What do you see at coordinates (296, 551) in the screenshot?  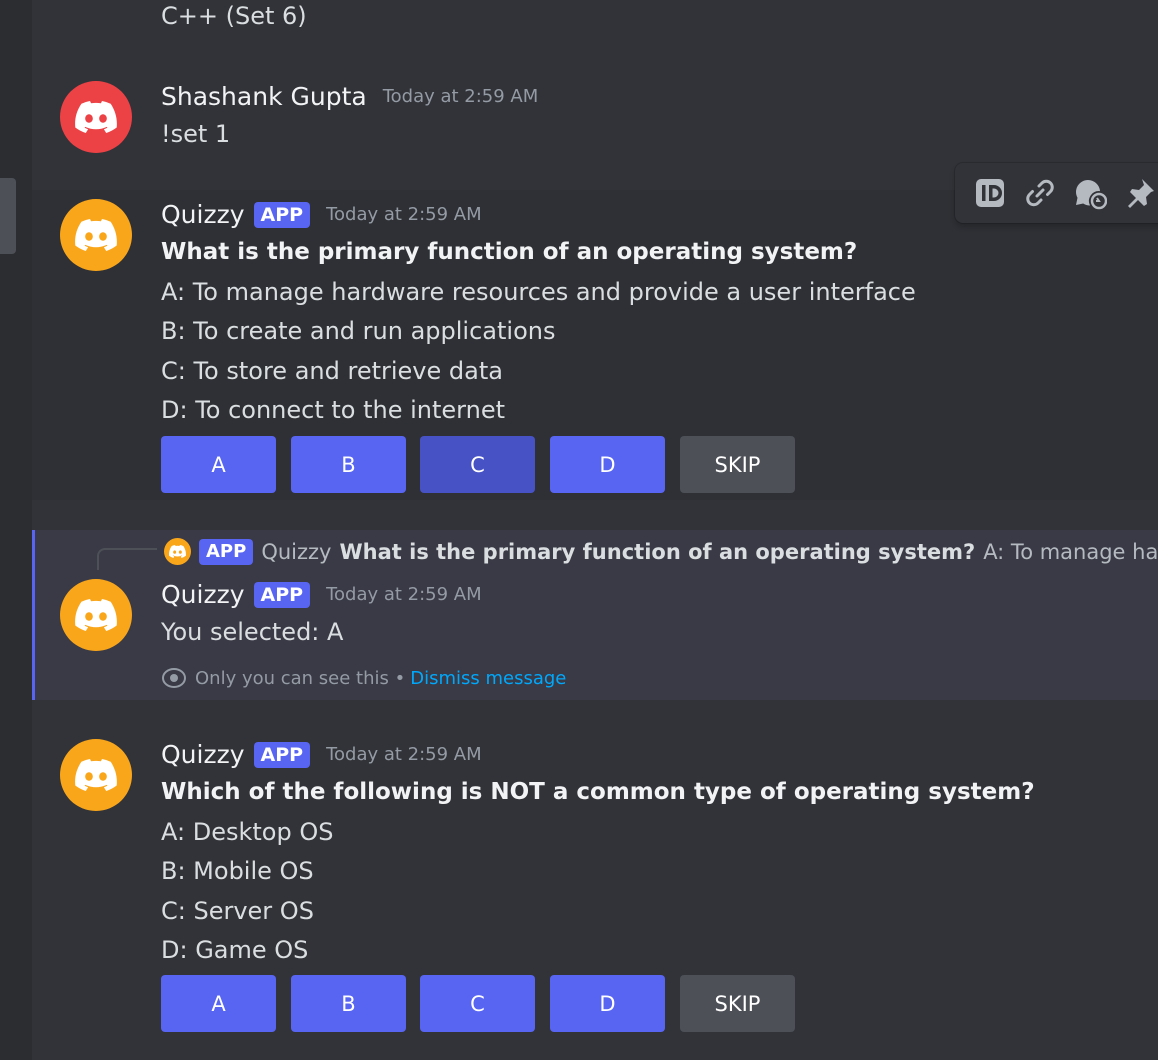 I see `reply-author: Quizzy` at bounding box center [296, 551].